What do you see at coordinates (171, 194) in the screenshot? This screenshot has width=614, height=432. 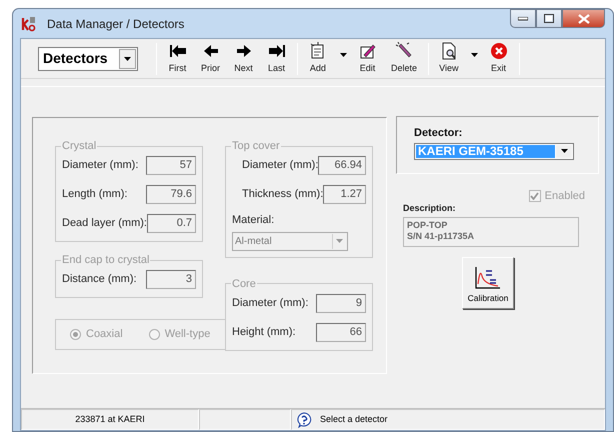 I see `number-field: 79.6` at bounding box center [171, 194].